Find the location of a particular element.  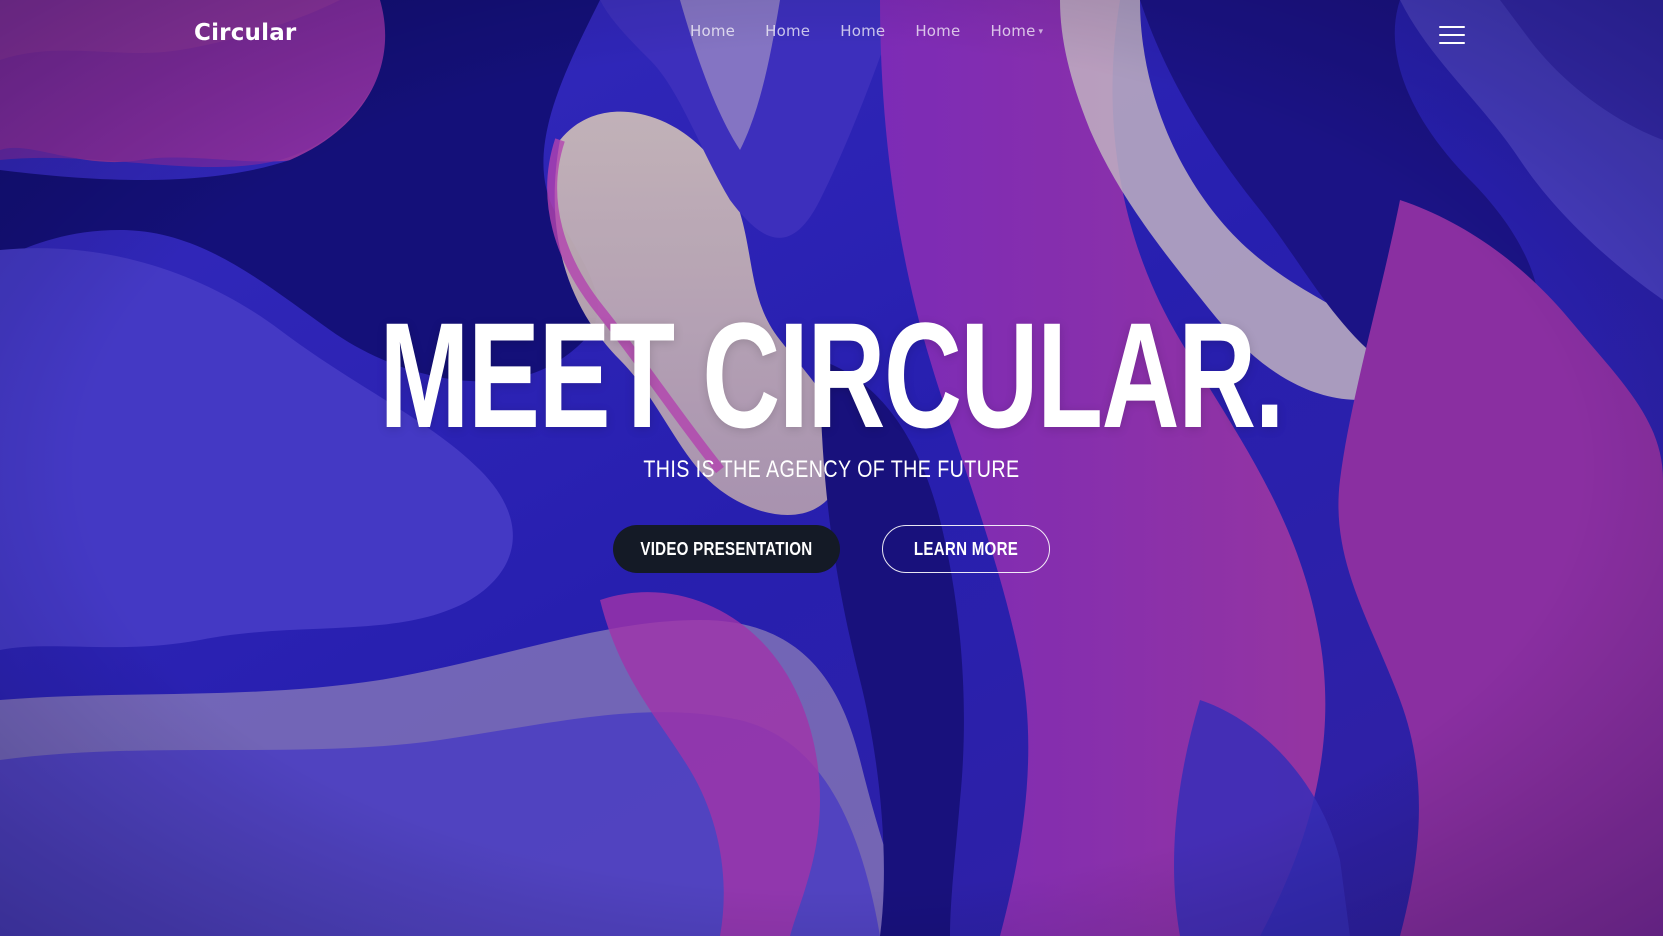

nav-link-home-dropdown: Home ▾ is located at coordinates (1016, 31).